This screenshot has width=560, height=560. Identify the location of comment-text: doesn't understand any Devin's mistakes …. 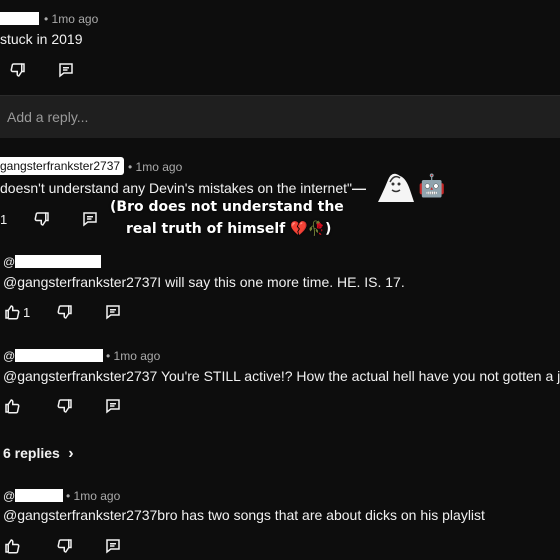
(183, 188).